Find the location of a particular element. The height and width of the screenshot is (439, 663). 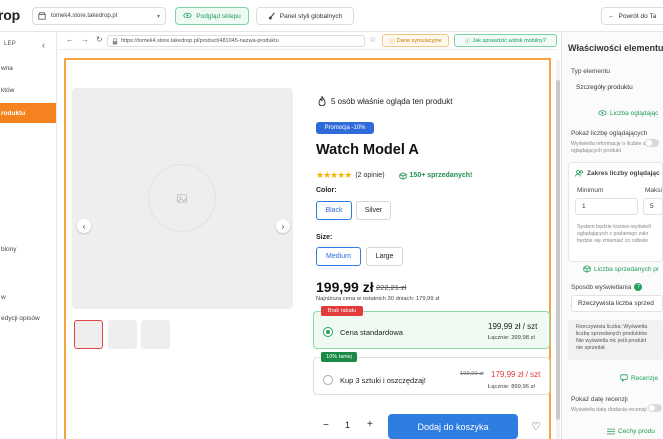

image-next-button: › is located at coordinates (283, 226).